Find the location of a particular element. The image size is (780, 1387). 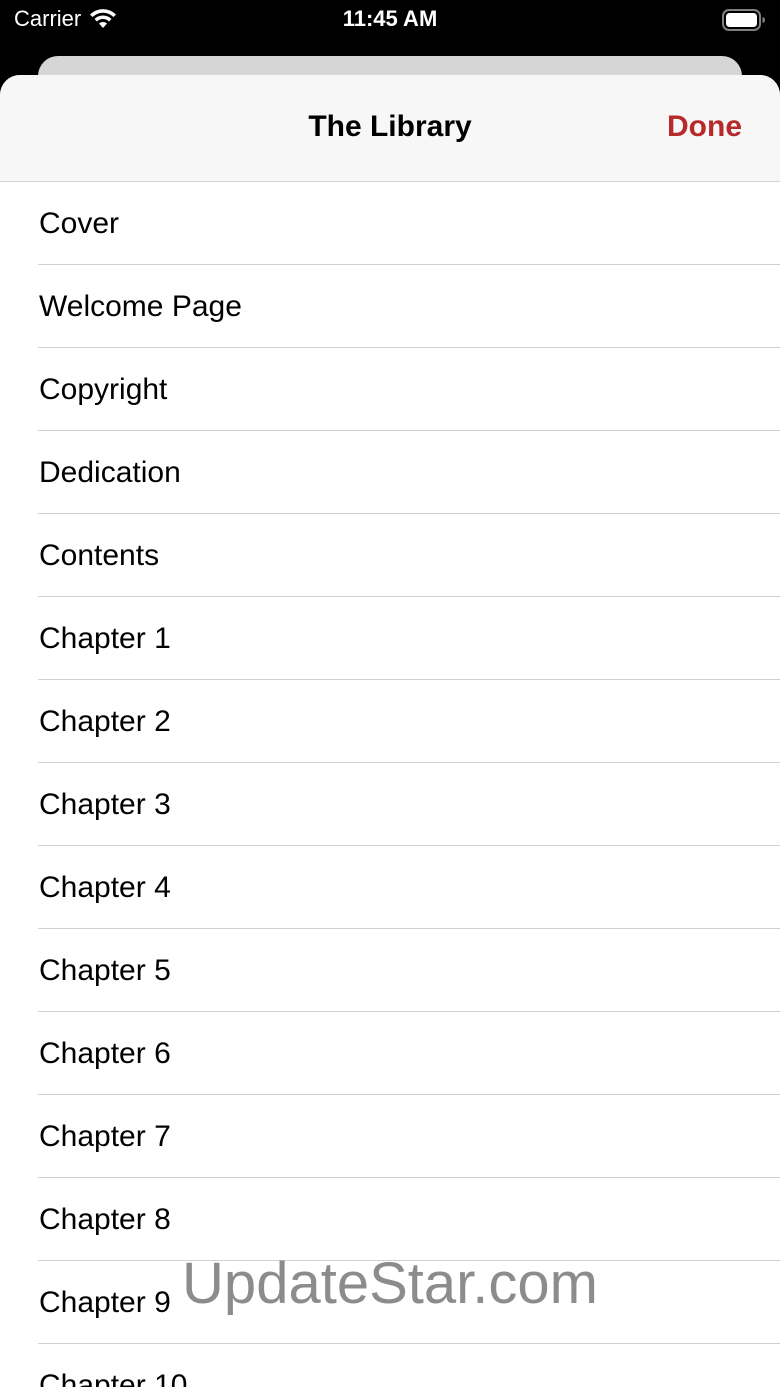

status-time: 11:45 AM is located at coordinates (390, 18).